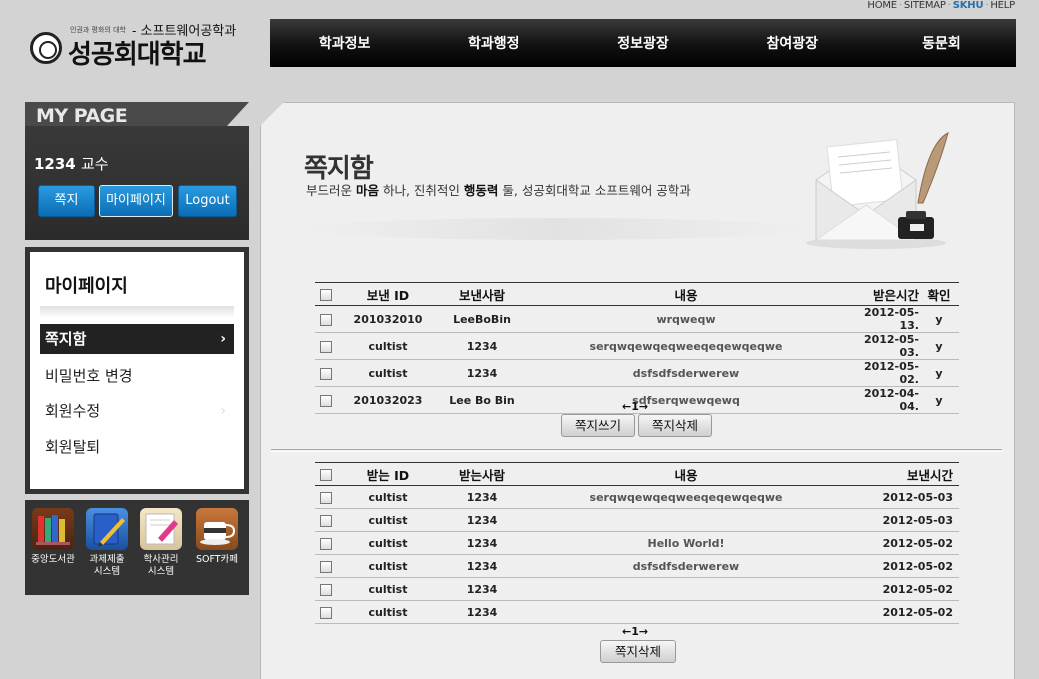 This screenshot has width=1039, height=679. Describe the element at coordinates (929, 475) in the screenshot. I see `column-header: 보낸시간` at that location.